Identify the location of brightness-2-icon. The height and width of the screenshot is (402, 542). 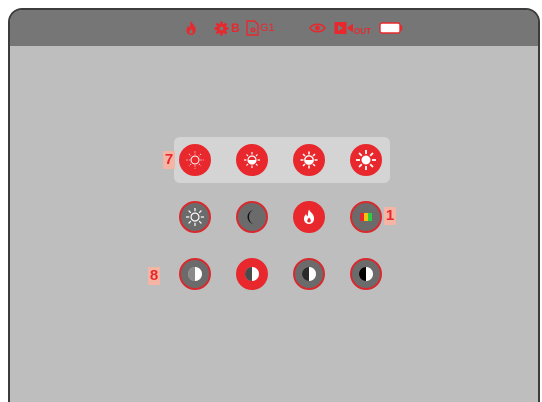
(252, 160).